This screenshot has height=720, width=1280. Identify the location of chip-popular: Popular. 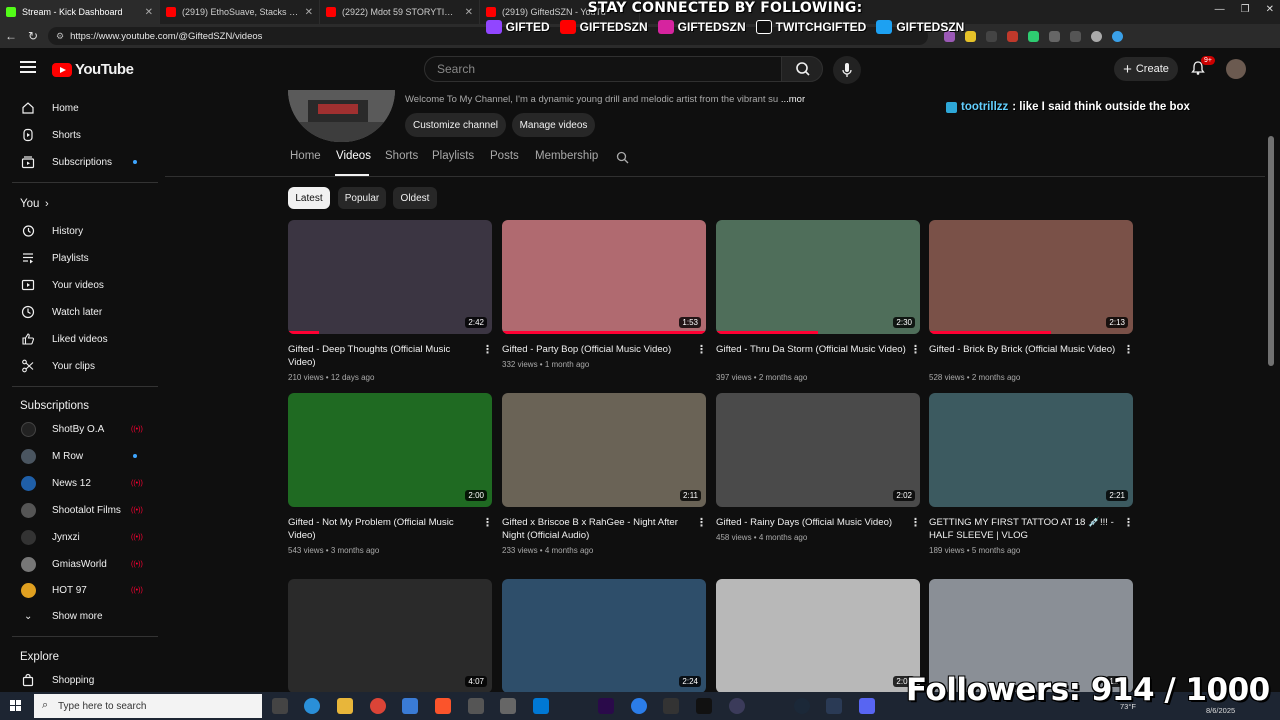
(362, 198).